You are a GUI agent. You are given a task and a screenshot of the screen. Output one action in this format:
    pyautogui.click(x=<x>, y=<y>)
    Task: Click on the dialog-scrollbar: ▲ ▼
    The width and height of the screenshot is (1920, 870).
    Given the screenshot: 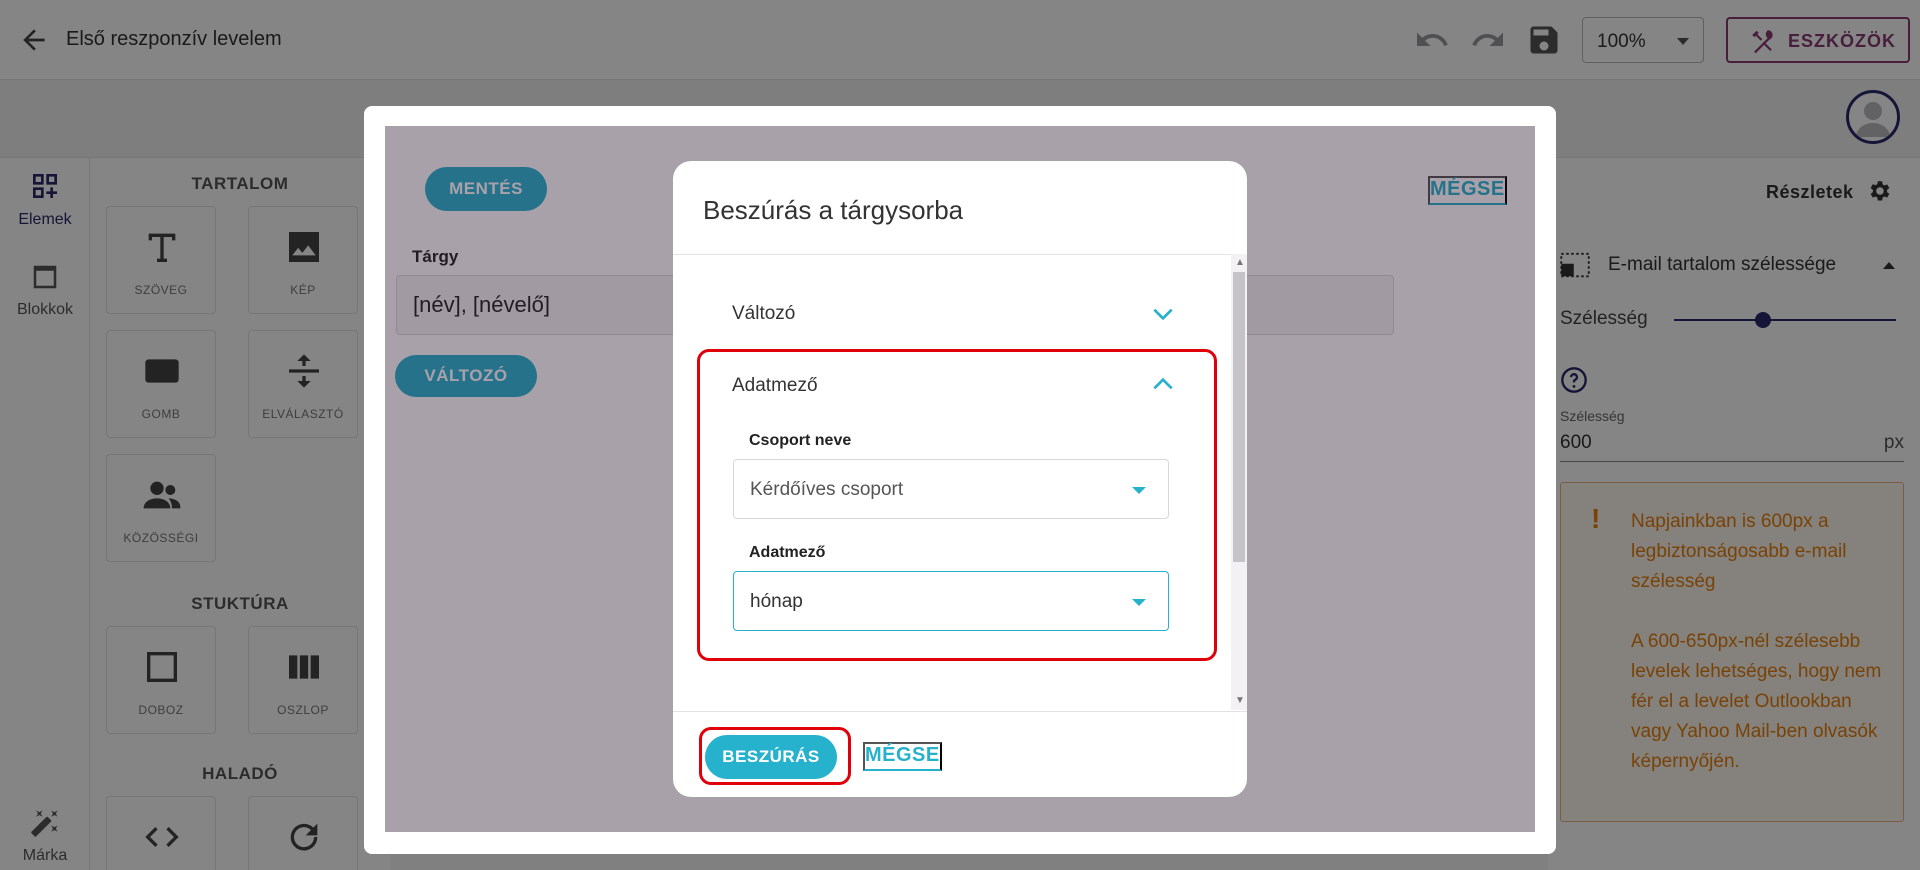 What is the action you would take?
    pyautogui.click(x=1239, y=482)
    